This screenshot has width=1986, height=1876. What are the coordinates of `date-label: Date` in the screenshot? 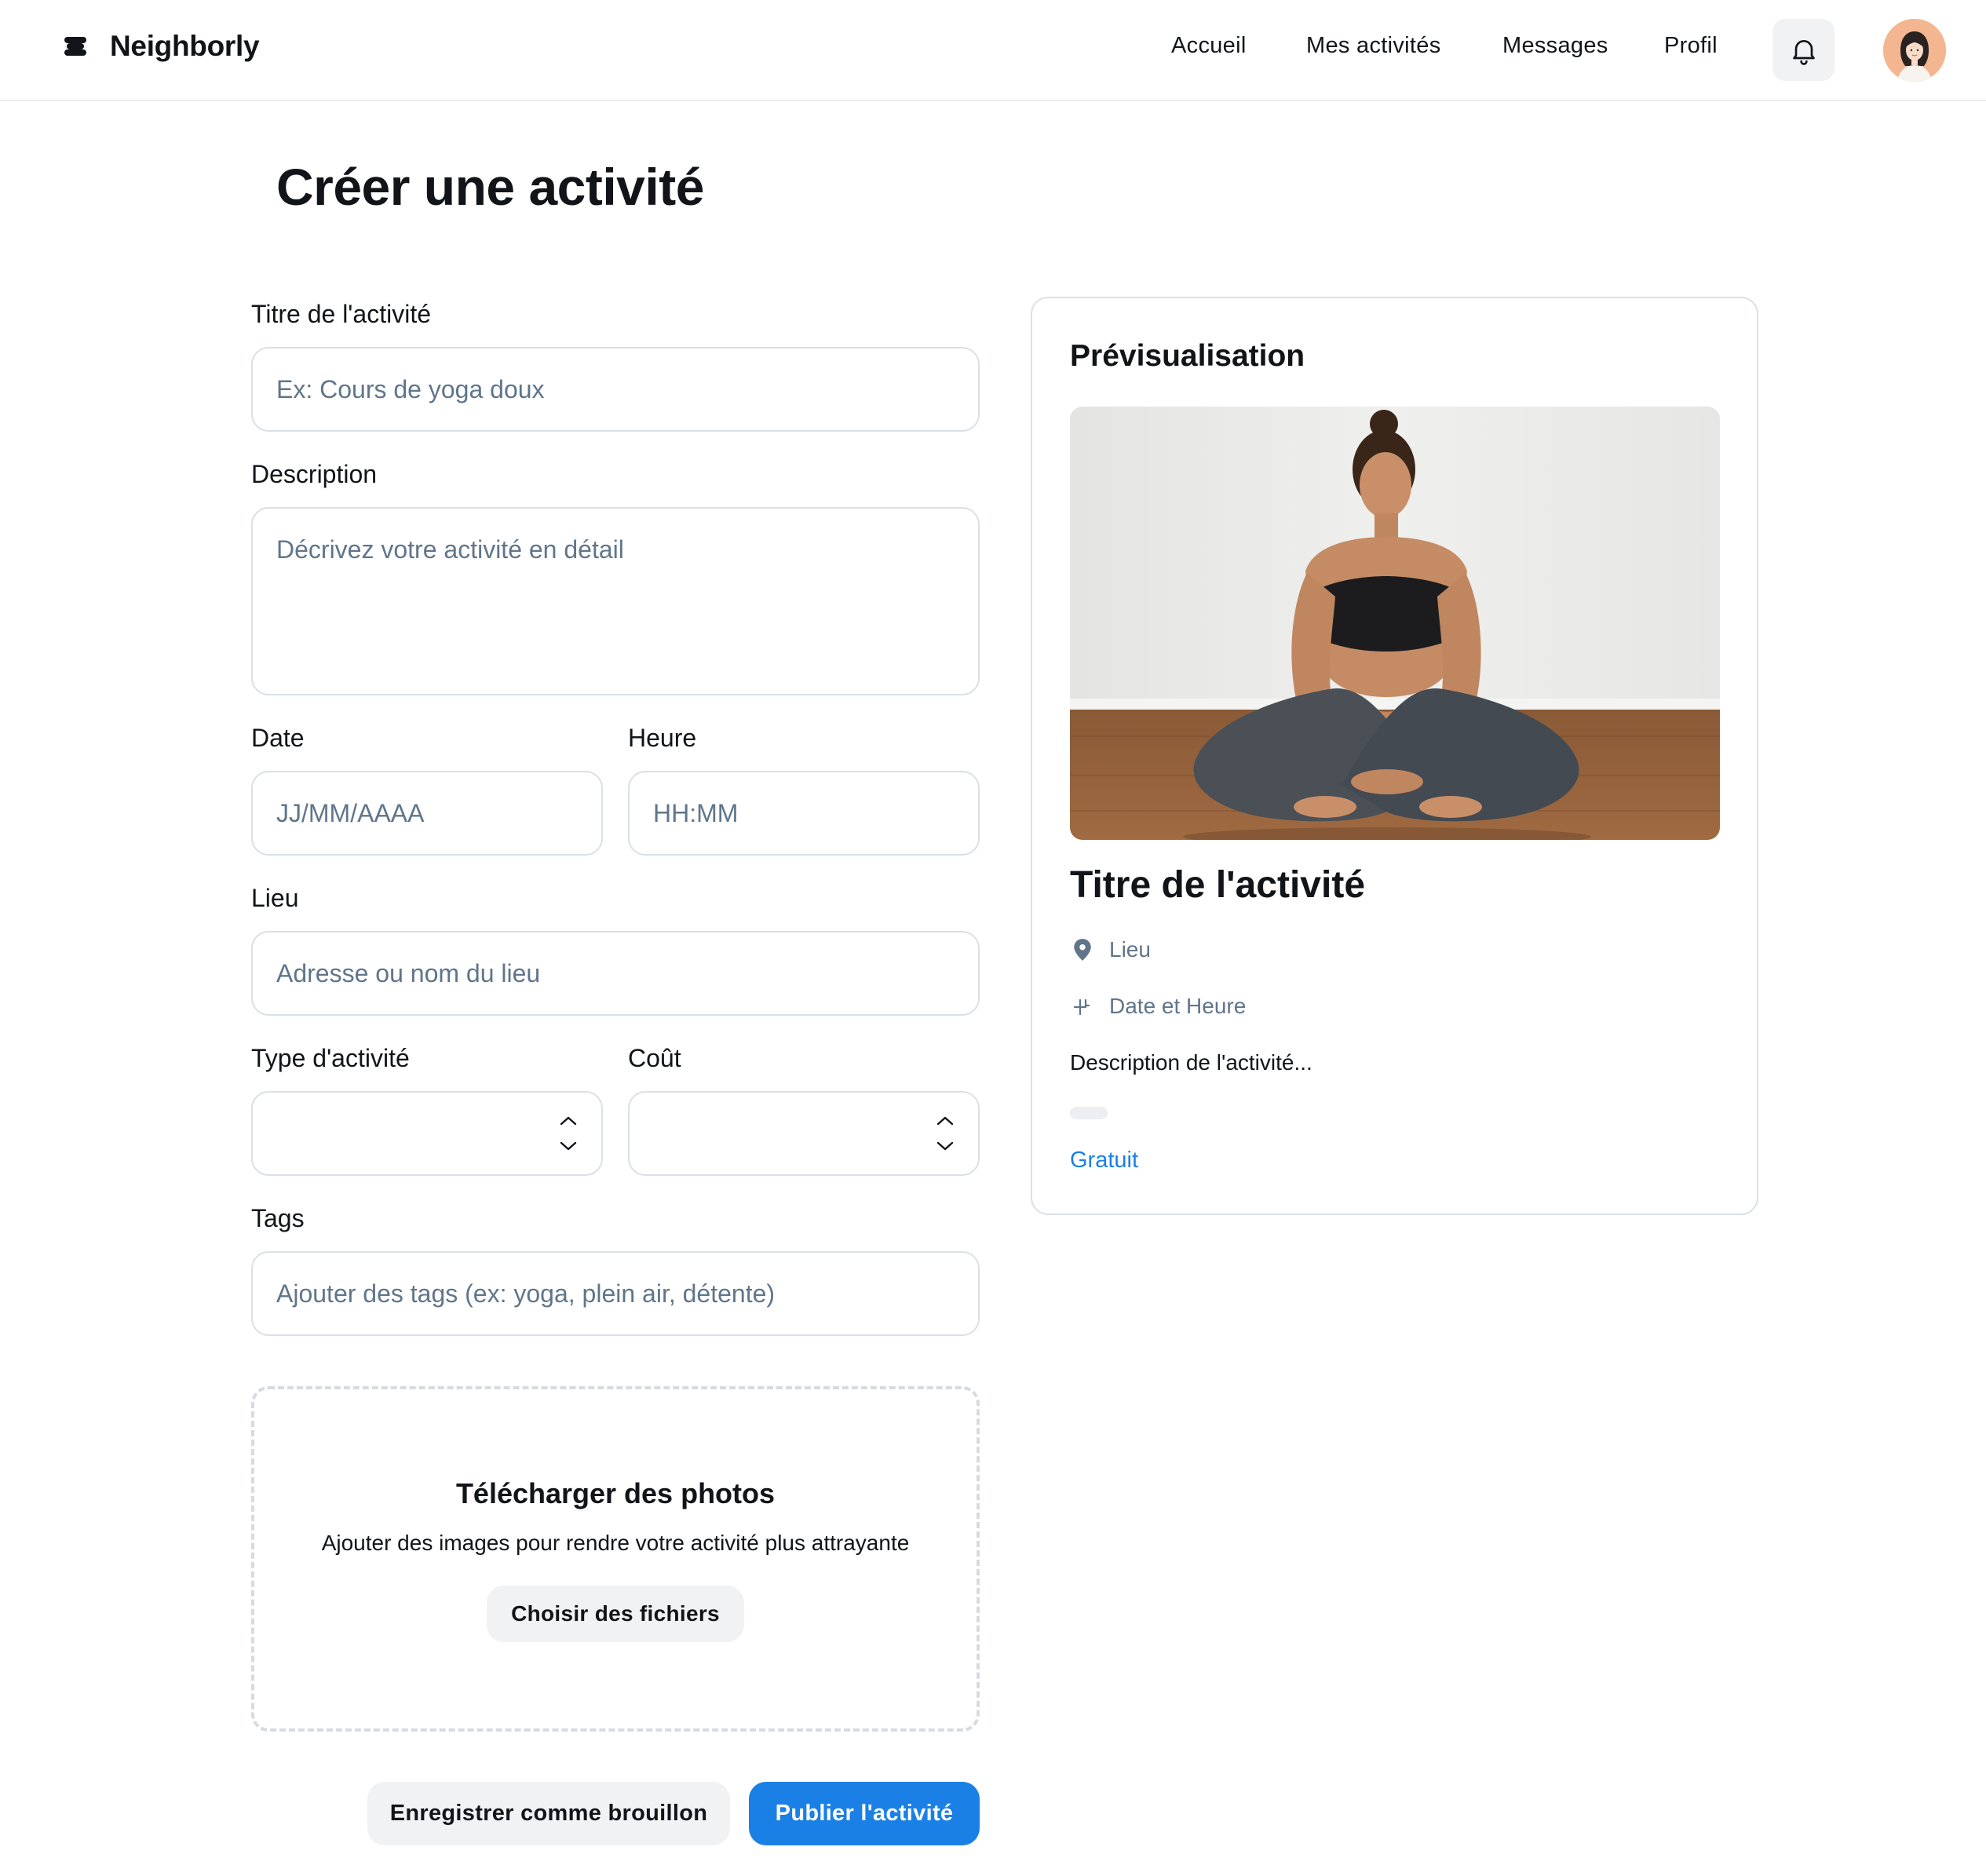 It's located at (278, 738).